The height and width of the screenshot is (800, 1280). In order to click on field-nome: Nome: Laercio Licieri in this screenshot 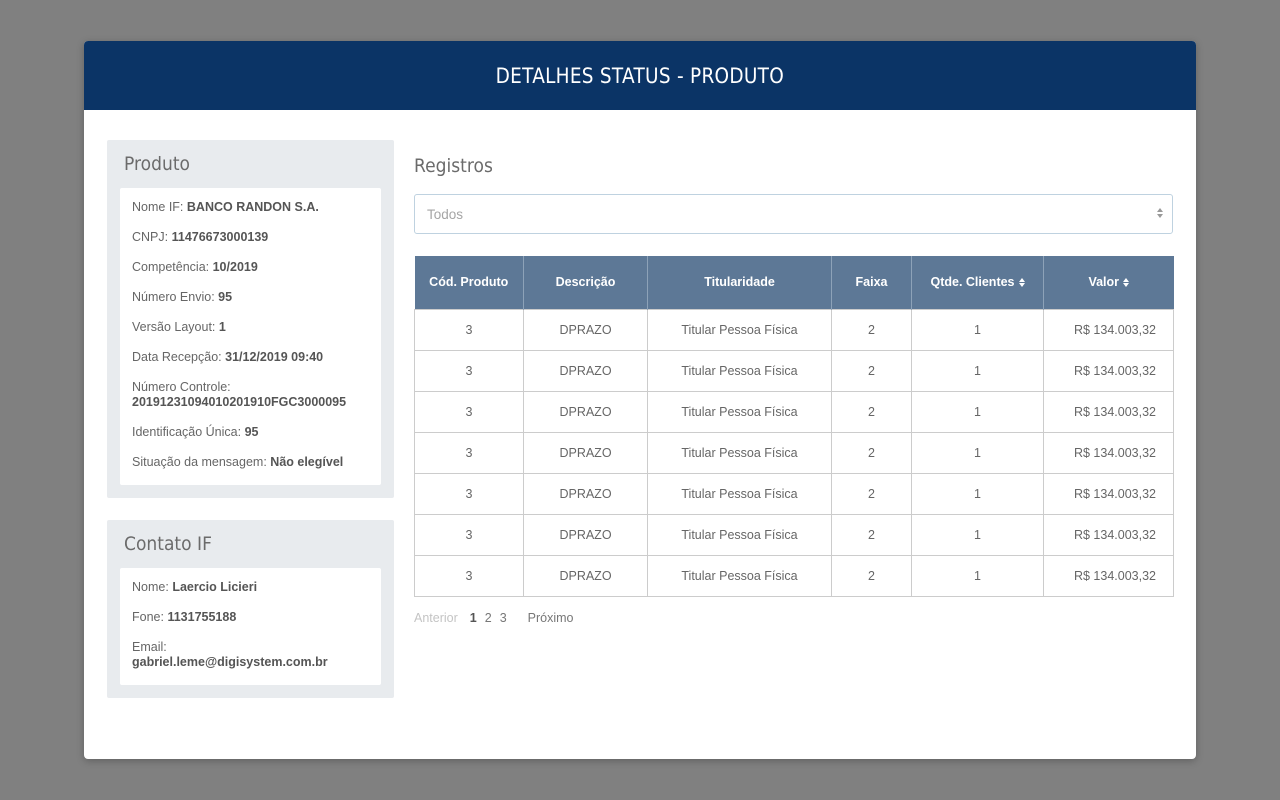, I will do `click(250, 595)`.